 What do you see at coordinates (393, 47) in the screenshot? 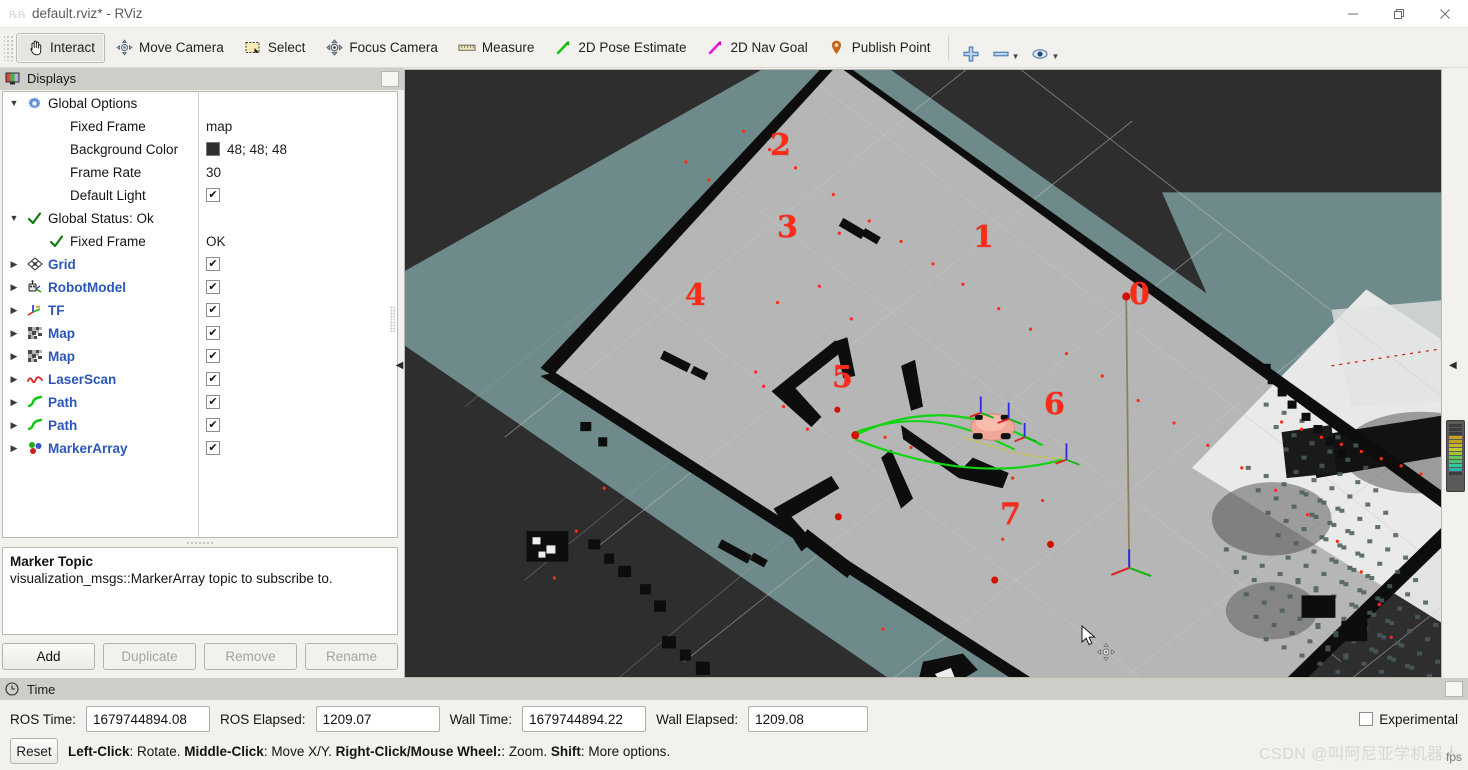
I see `tool-focus-camera-label: Focus Camera` at bounding box center [393, 47].